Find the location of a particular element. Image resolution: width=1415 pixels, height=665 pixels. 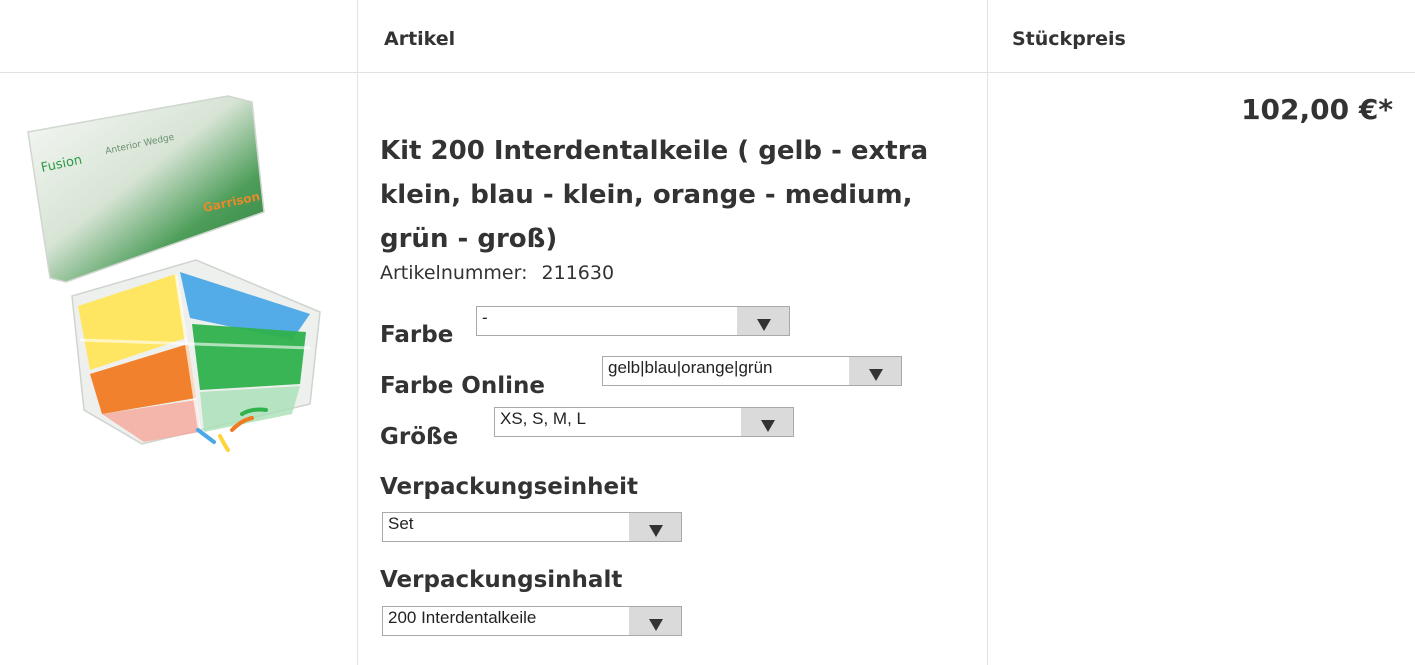

select-verpackungsinhalt: 200 Interdentalkeile is located at coordinates (532, 621).